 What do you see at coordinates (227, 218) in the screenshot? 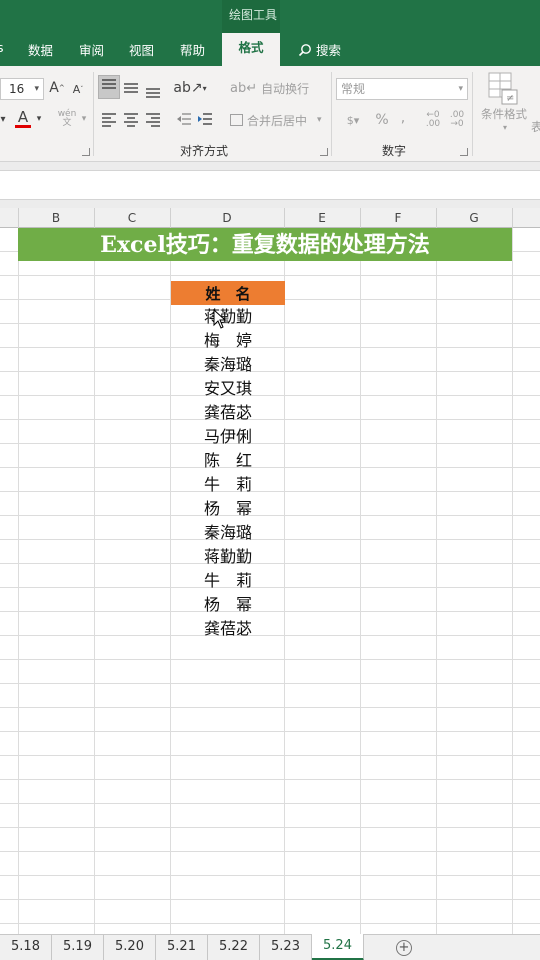
I see `column-header-d: D` at bounding box center [227, 218].